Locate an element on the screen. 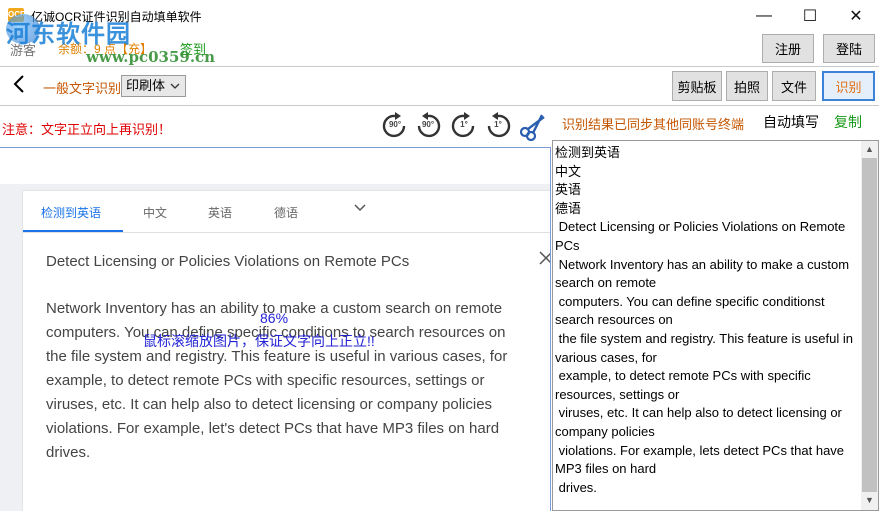 The height and width of the screenshot is (511, 879). watermark-url: www.pc0359.cn is located at coordinates (151, 57).